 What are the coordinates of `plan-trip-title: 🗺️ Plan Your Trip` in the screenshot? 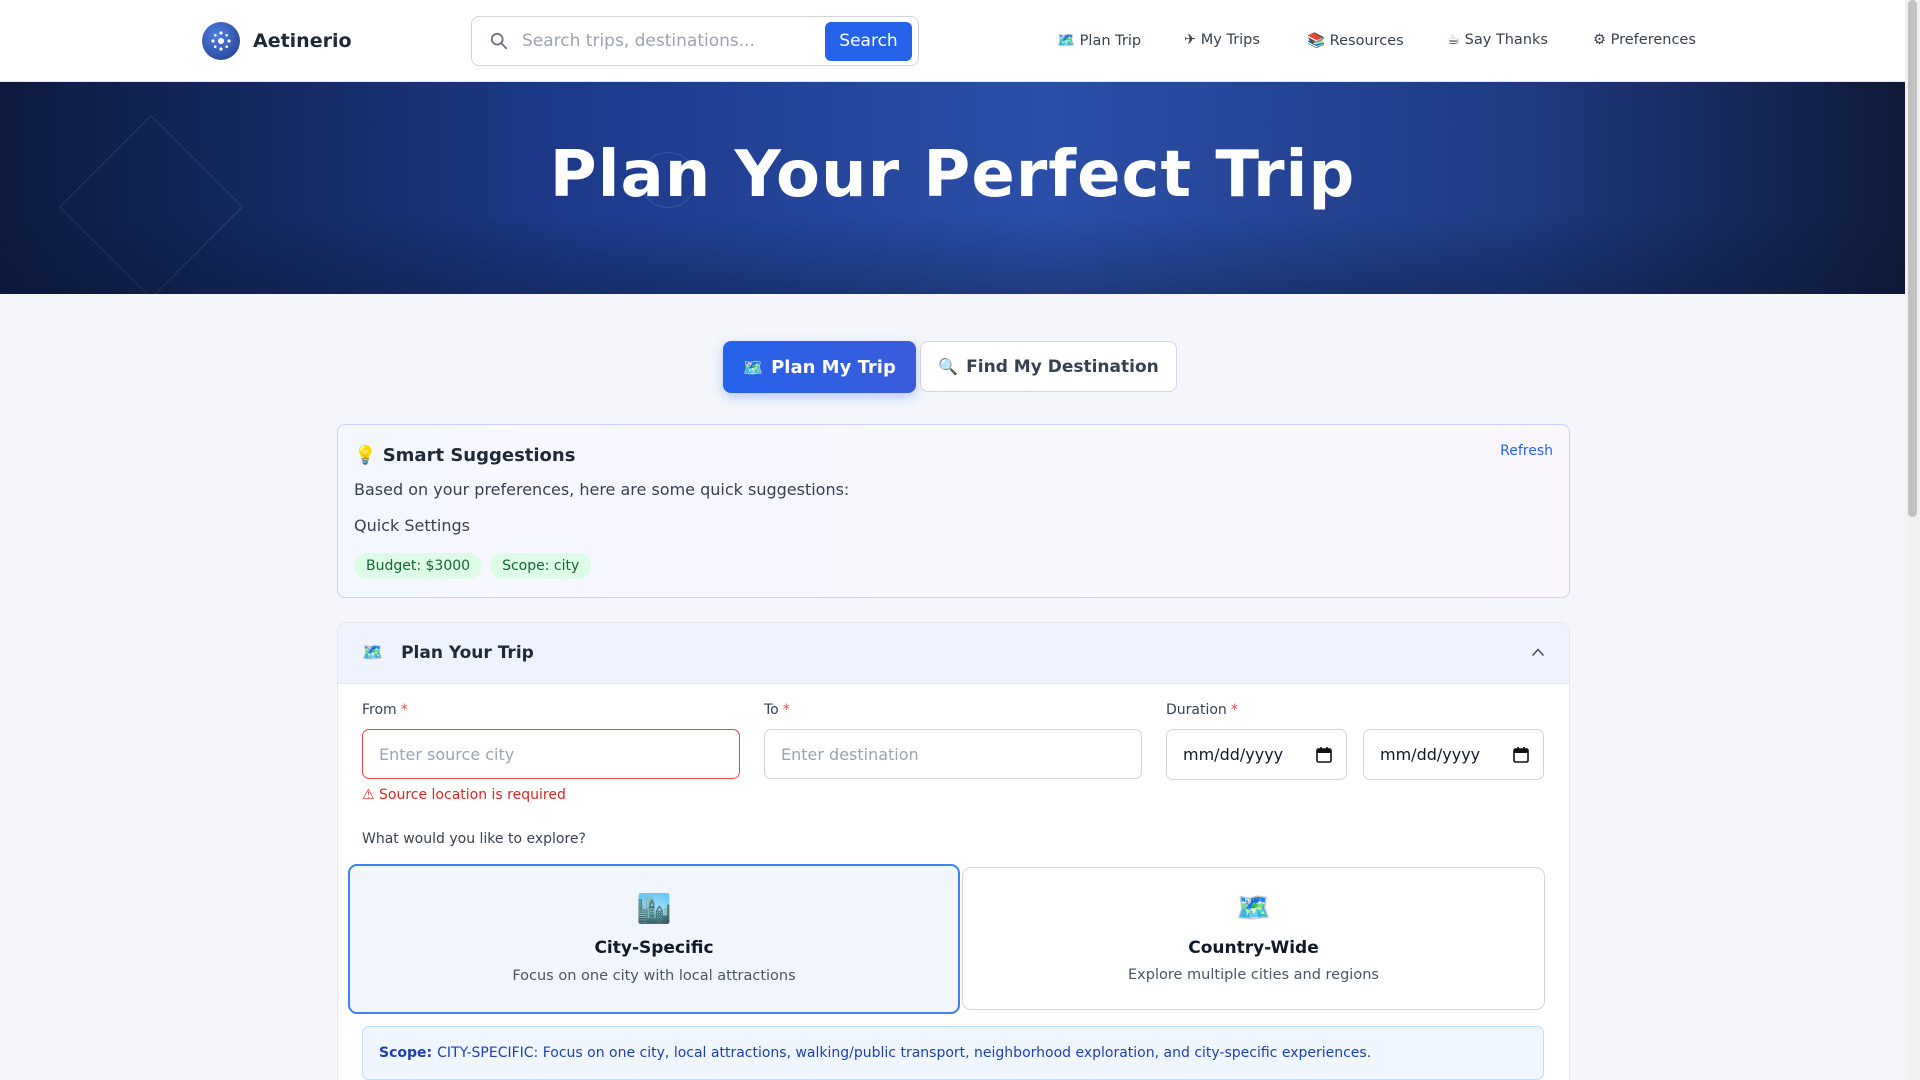 It's located at (448, 653).